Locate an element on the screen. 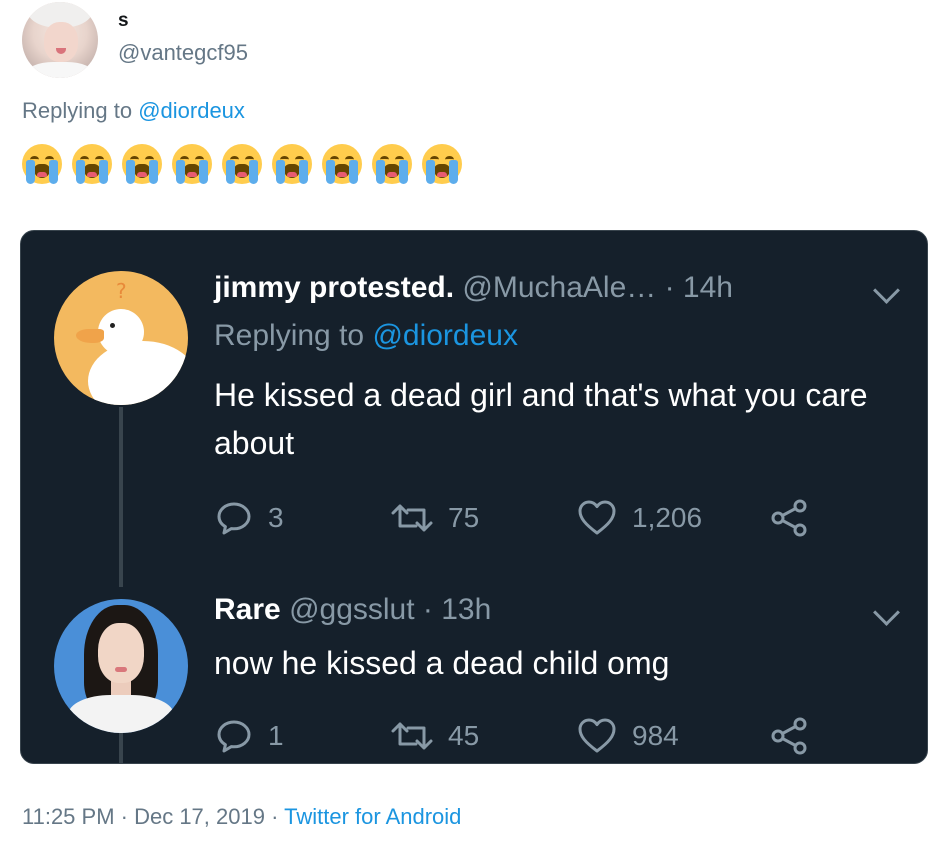  reply-2-text: now he kissed a dead child omg is located at coordinates (442, 663).